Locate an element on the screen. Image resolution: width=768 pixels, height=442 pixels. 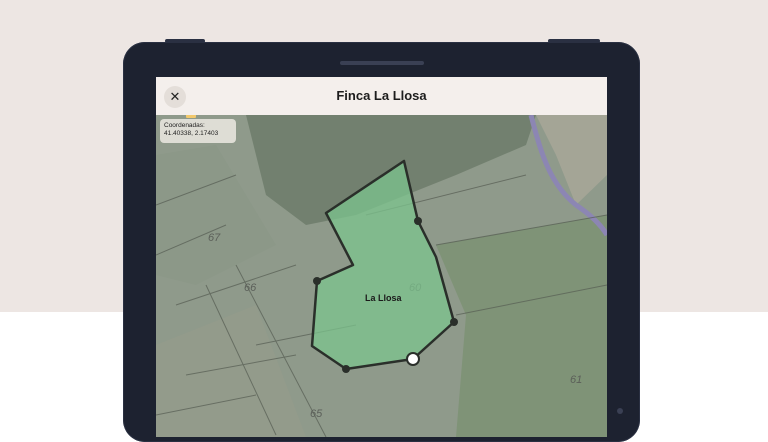
close-icon: ✕ is located at coordinates (175, 96).